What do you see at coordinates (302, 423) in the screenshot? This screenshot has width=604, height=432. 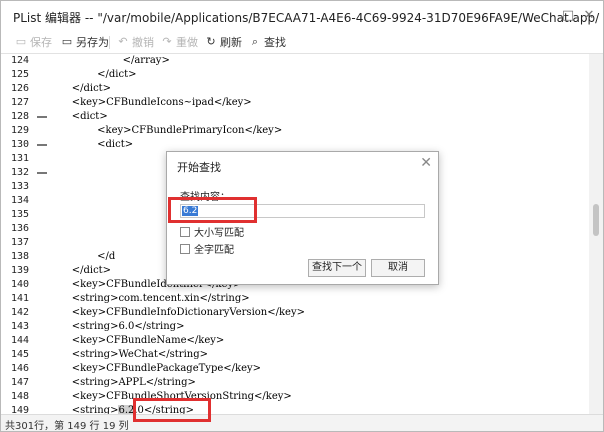 I see `status-bar: 共301行，第 149 行 19 列` at bounding box center [302, 423].